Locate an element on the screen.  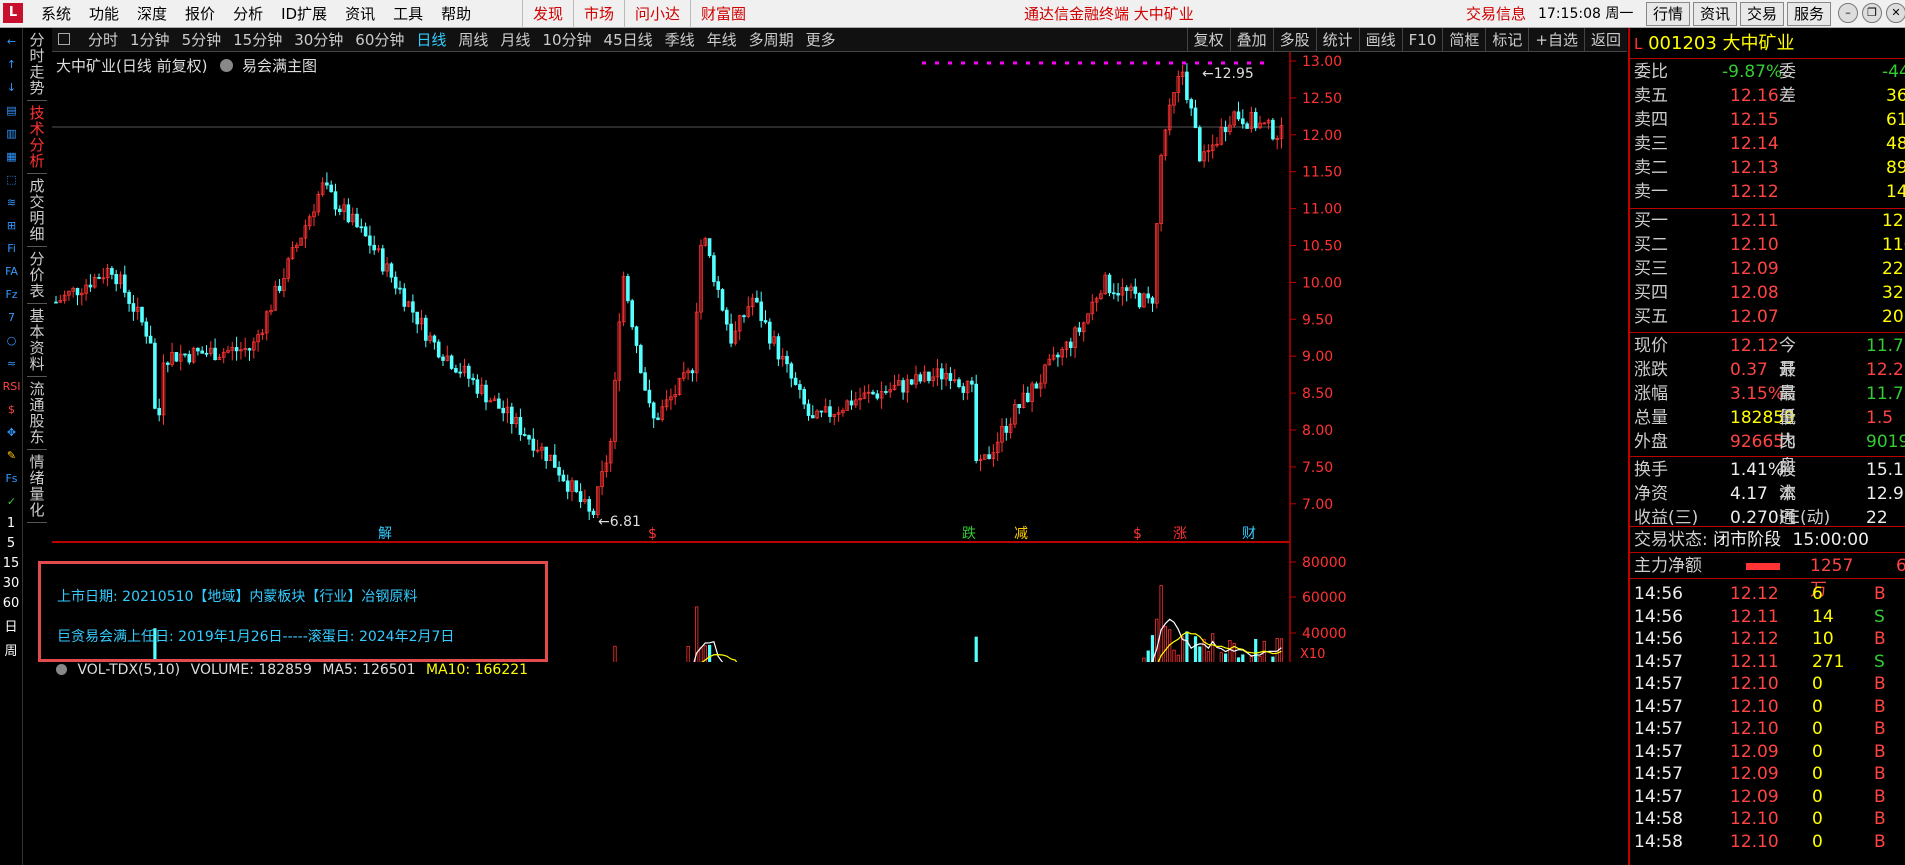
board-icon: ⊞ is located at coordinates (11, 225).